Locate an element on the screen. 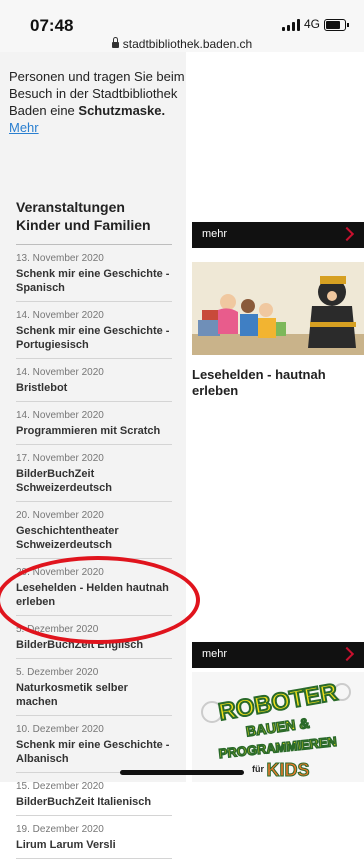 The height and width of the screenshot is (859, 364). event-title: BilderBuchZeit Schweizerdeutsch is located at coordinates (94, 481).